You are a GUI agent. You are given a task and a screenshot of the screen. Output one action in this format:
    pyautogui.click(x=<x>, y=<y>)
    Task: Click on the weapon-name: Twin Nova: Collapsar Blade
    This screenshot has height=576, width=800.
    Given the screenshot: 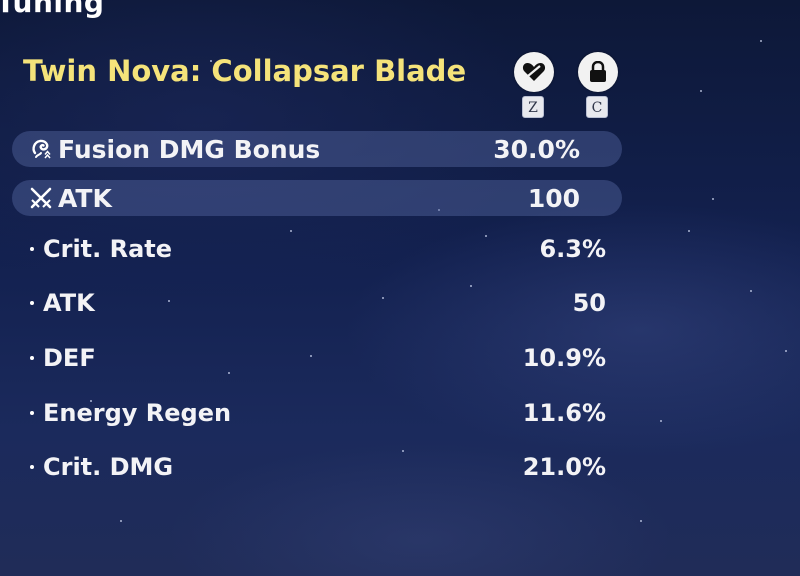 What is the action you would take?
    pyautogui.click(x=245, y=71)
    